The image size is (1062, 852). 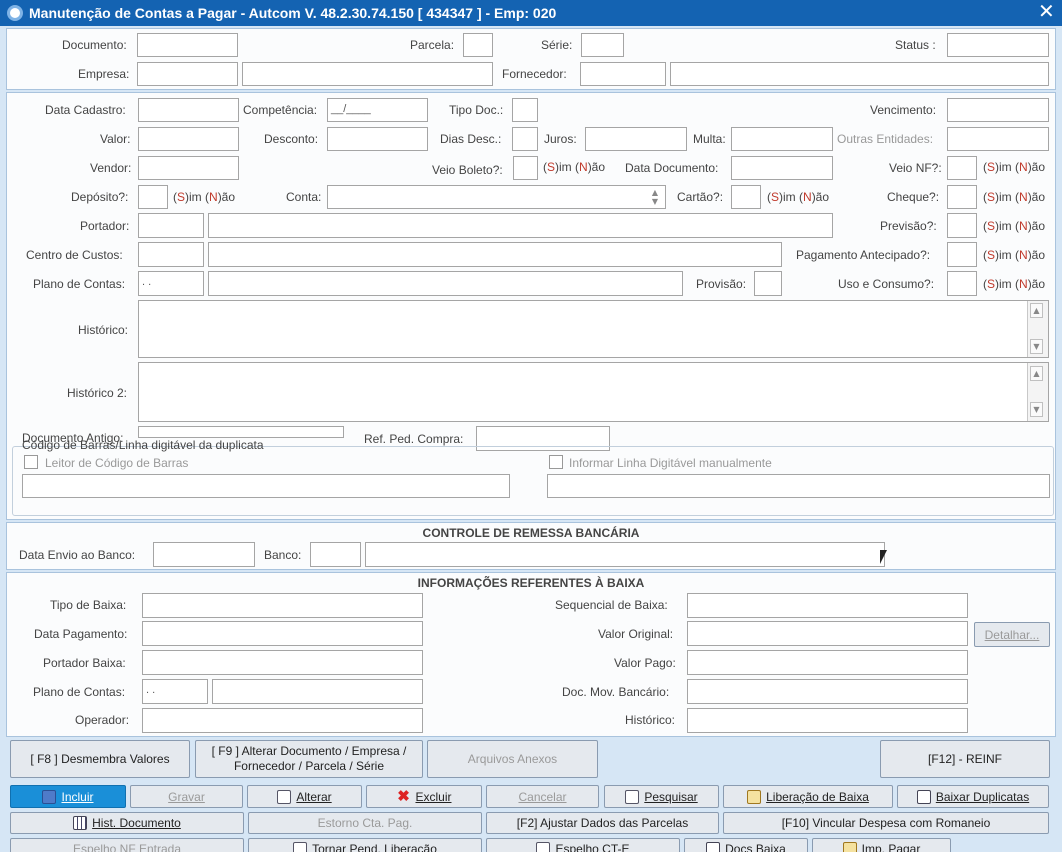 What do you see at coordinates (1037, 392) in the screenshot?
I see `historico2-scrollbar: ▲ ▼` at bounding box center [1037, 392].